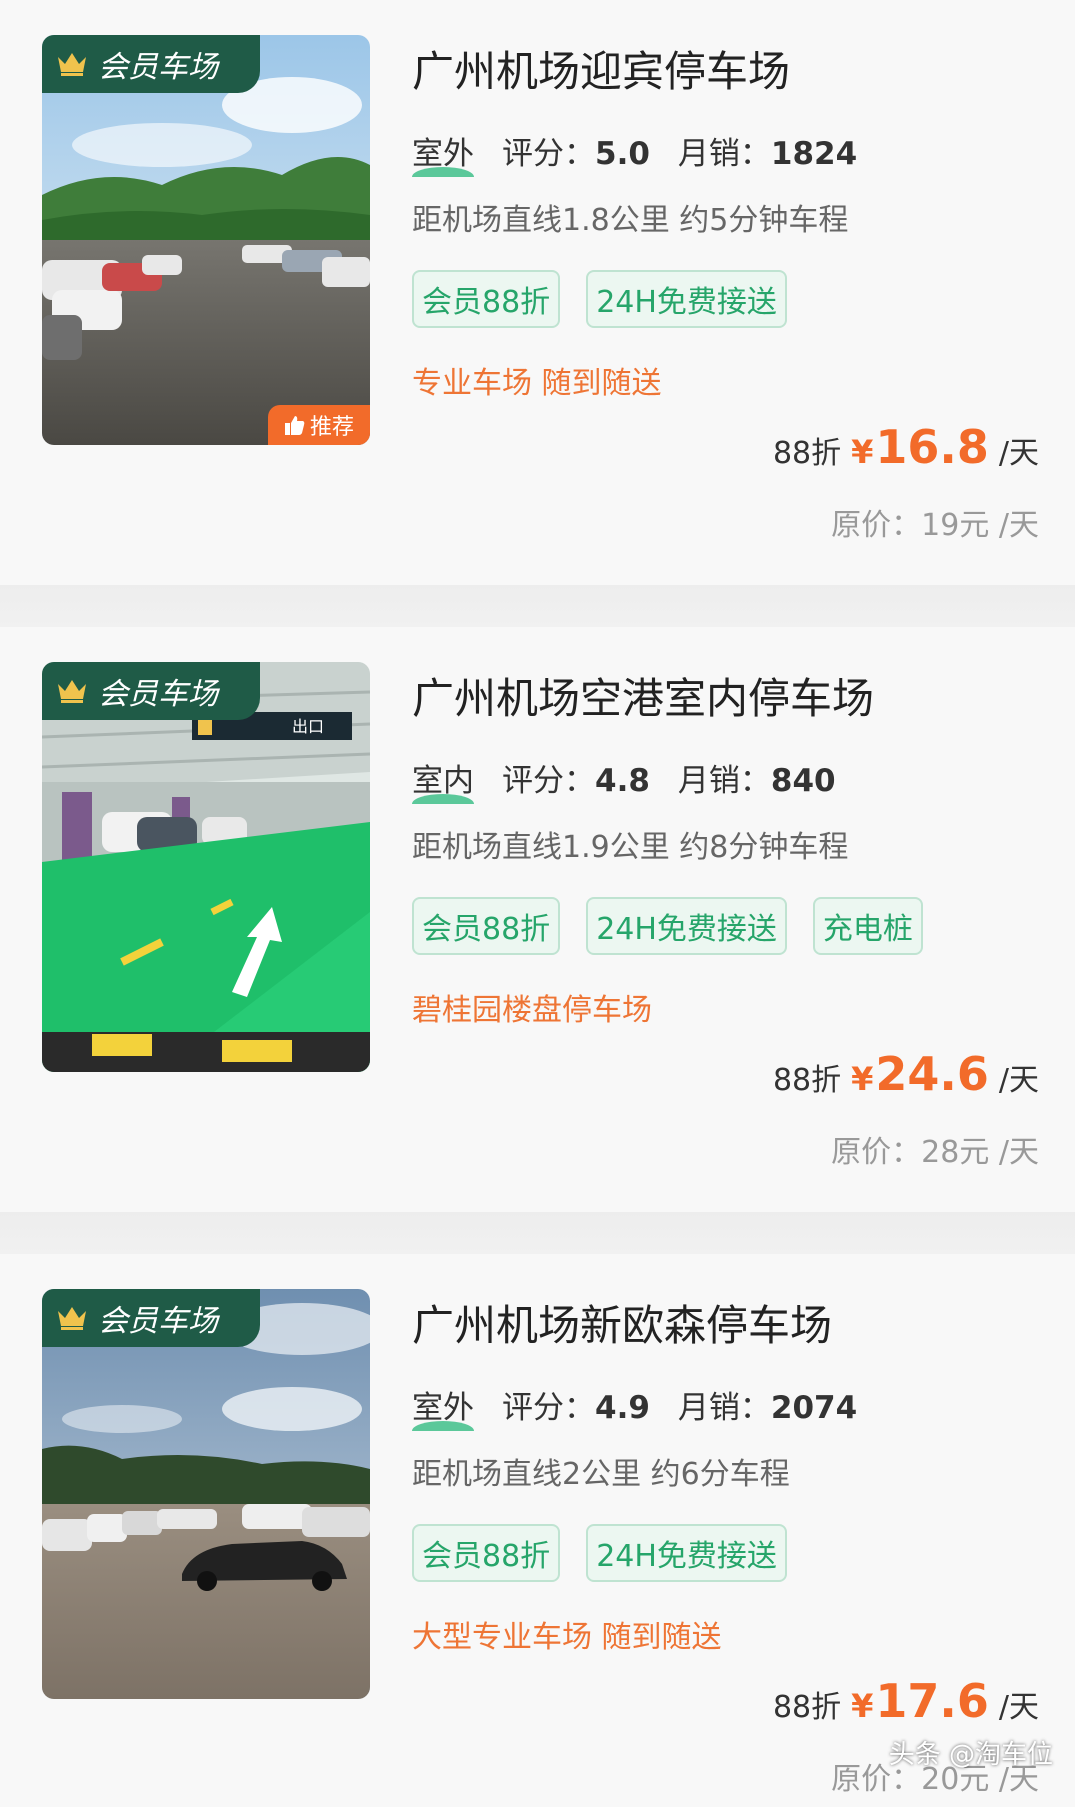  What do you see at coordinates (630, 847) in the screenshot?
I see `lot-distance: 距机场直线1.9公里 约8分钟车程` at bounding box center [630, 847].